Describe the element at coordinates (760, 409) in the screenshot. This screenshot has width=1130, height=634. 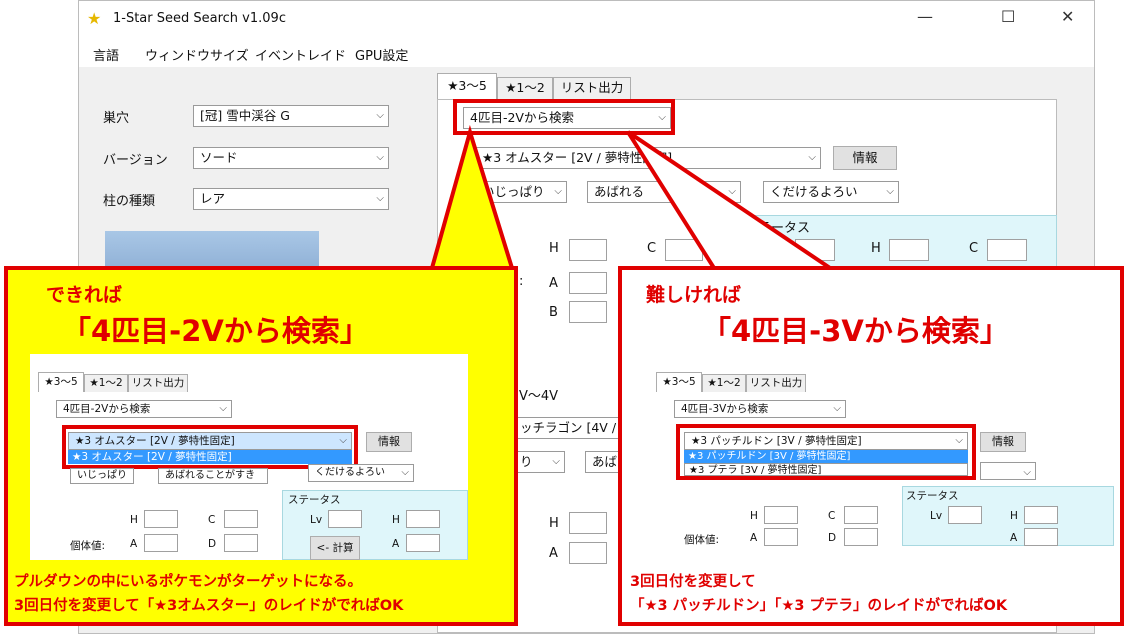
I see `inset-search-mode: 4匹目-3Vから検索 ⌵` at that location.